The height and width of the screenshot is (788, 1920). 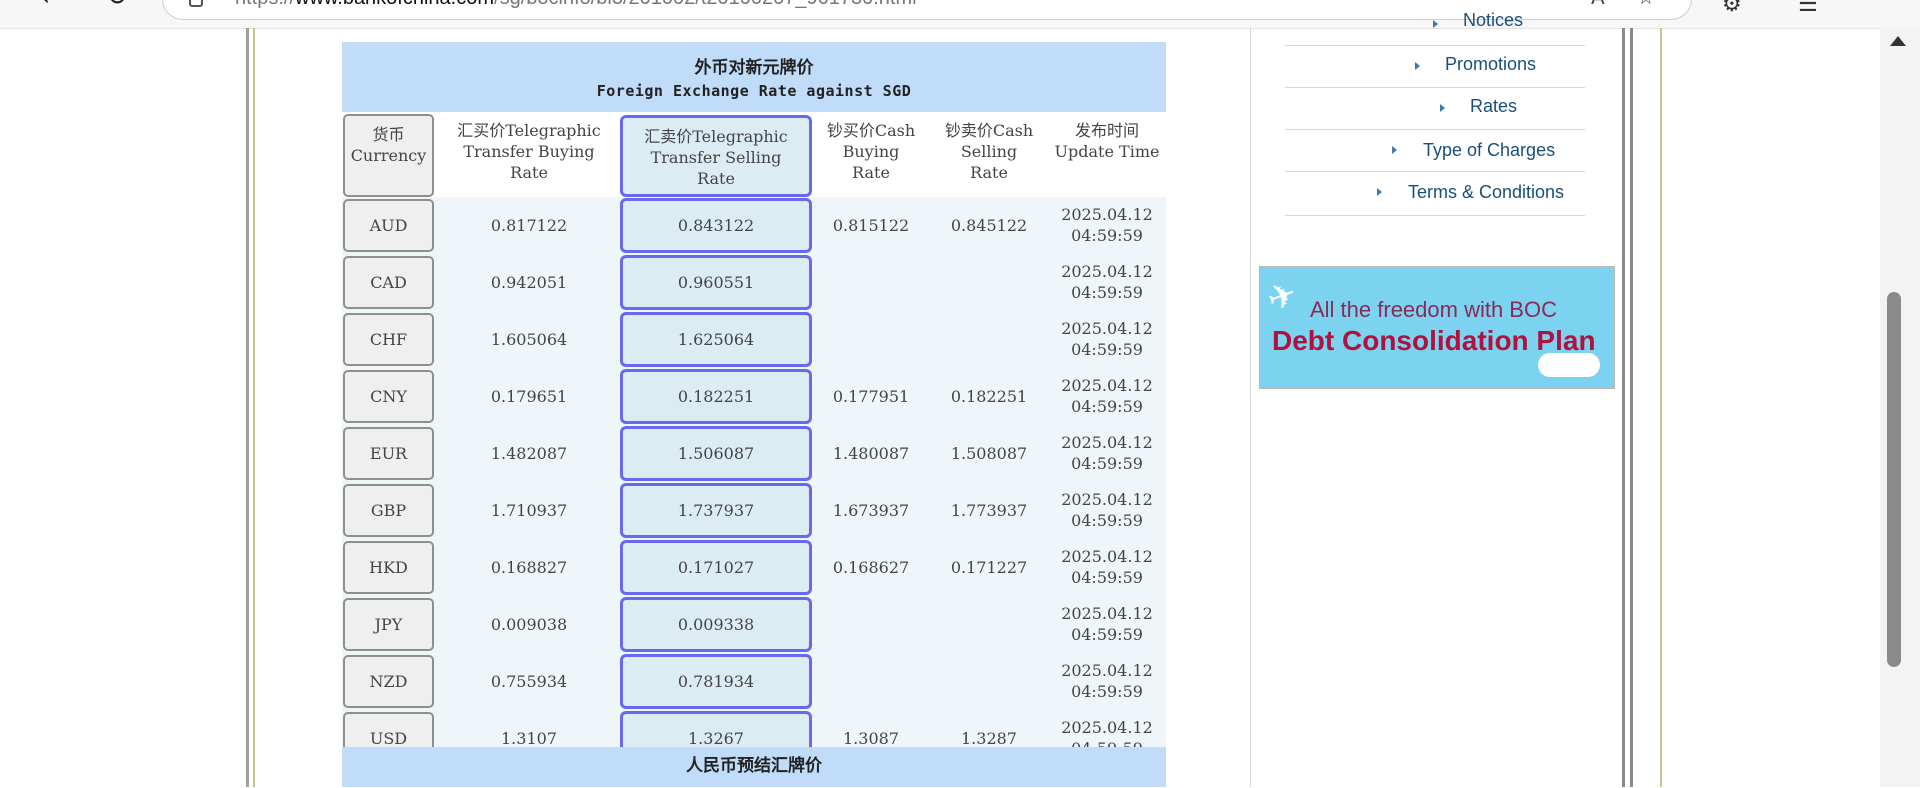 What do you see at coordinates (1808, 8) in the screenshot?
I see `favorites-icon: ☰` at bounding box center [1808, 8].